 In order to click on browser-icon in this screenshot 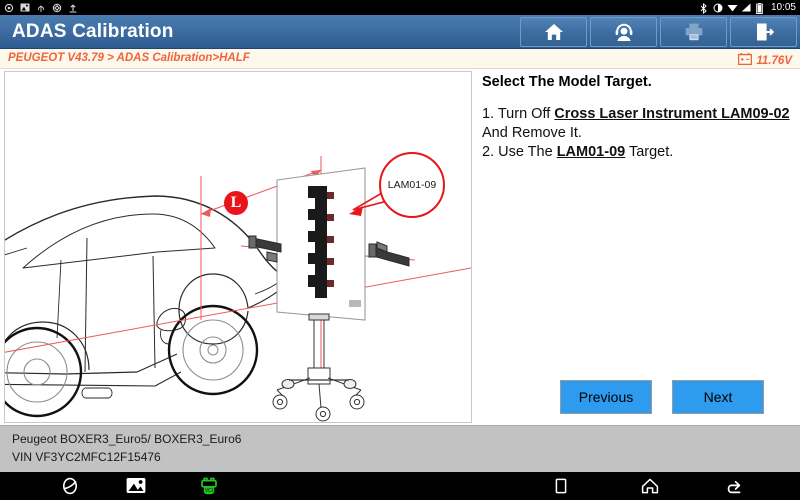, I will do `click(70, 486)`.